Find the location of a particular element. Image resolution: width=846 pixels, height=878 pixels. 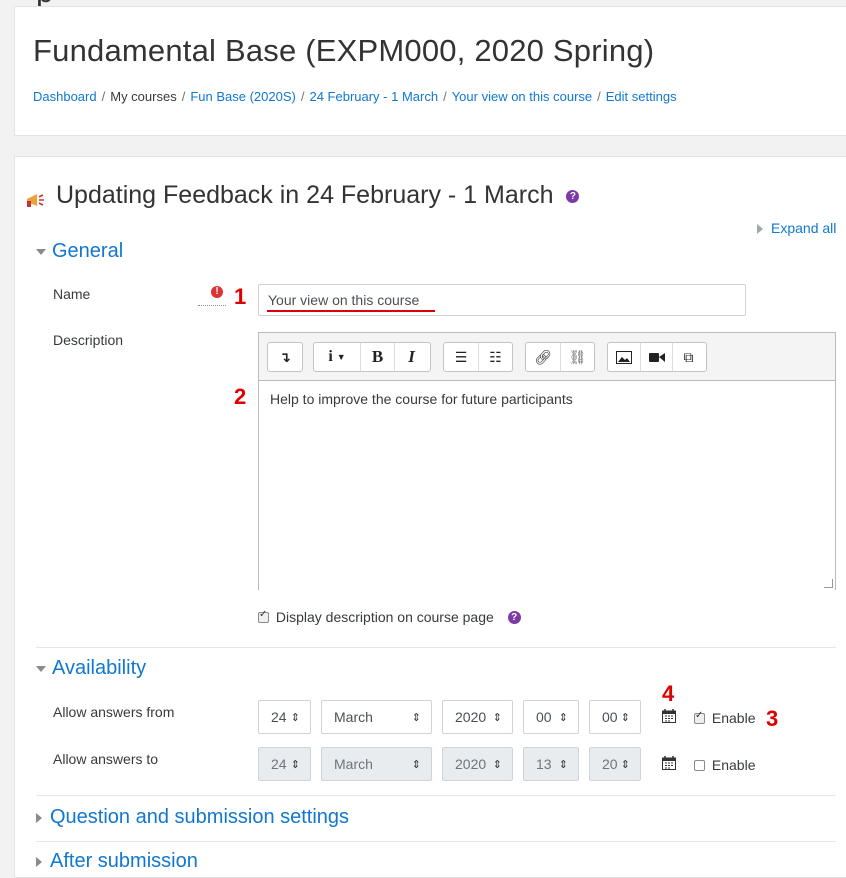

to-year-select: 2020 ⇕ is located at coordinates (477, 764).